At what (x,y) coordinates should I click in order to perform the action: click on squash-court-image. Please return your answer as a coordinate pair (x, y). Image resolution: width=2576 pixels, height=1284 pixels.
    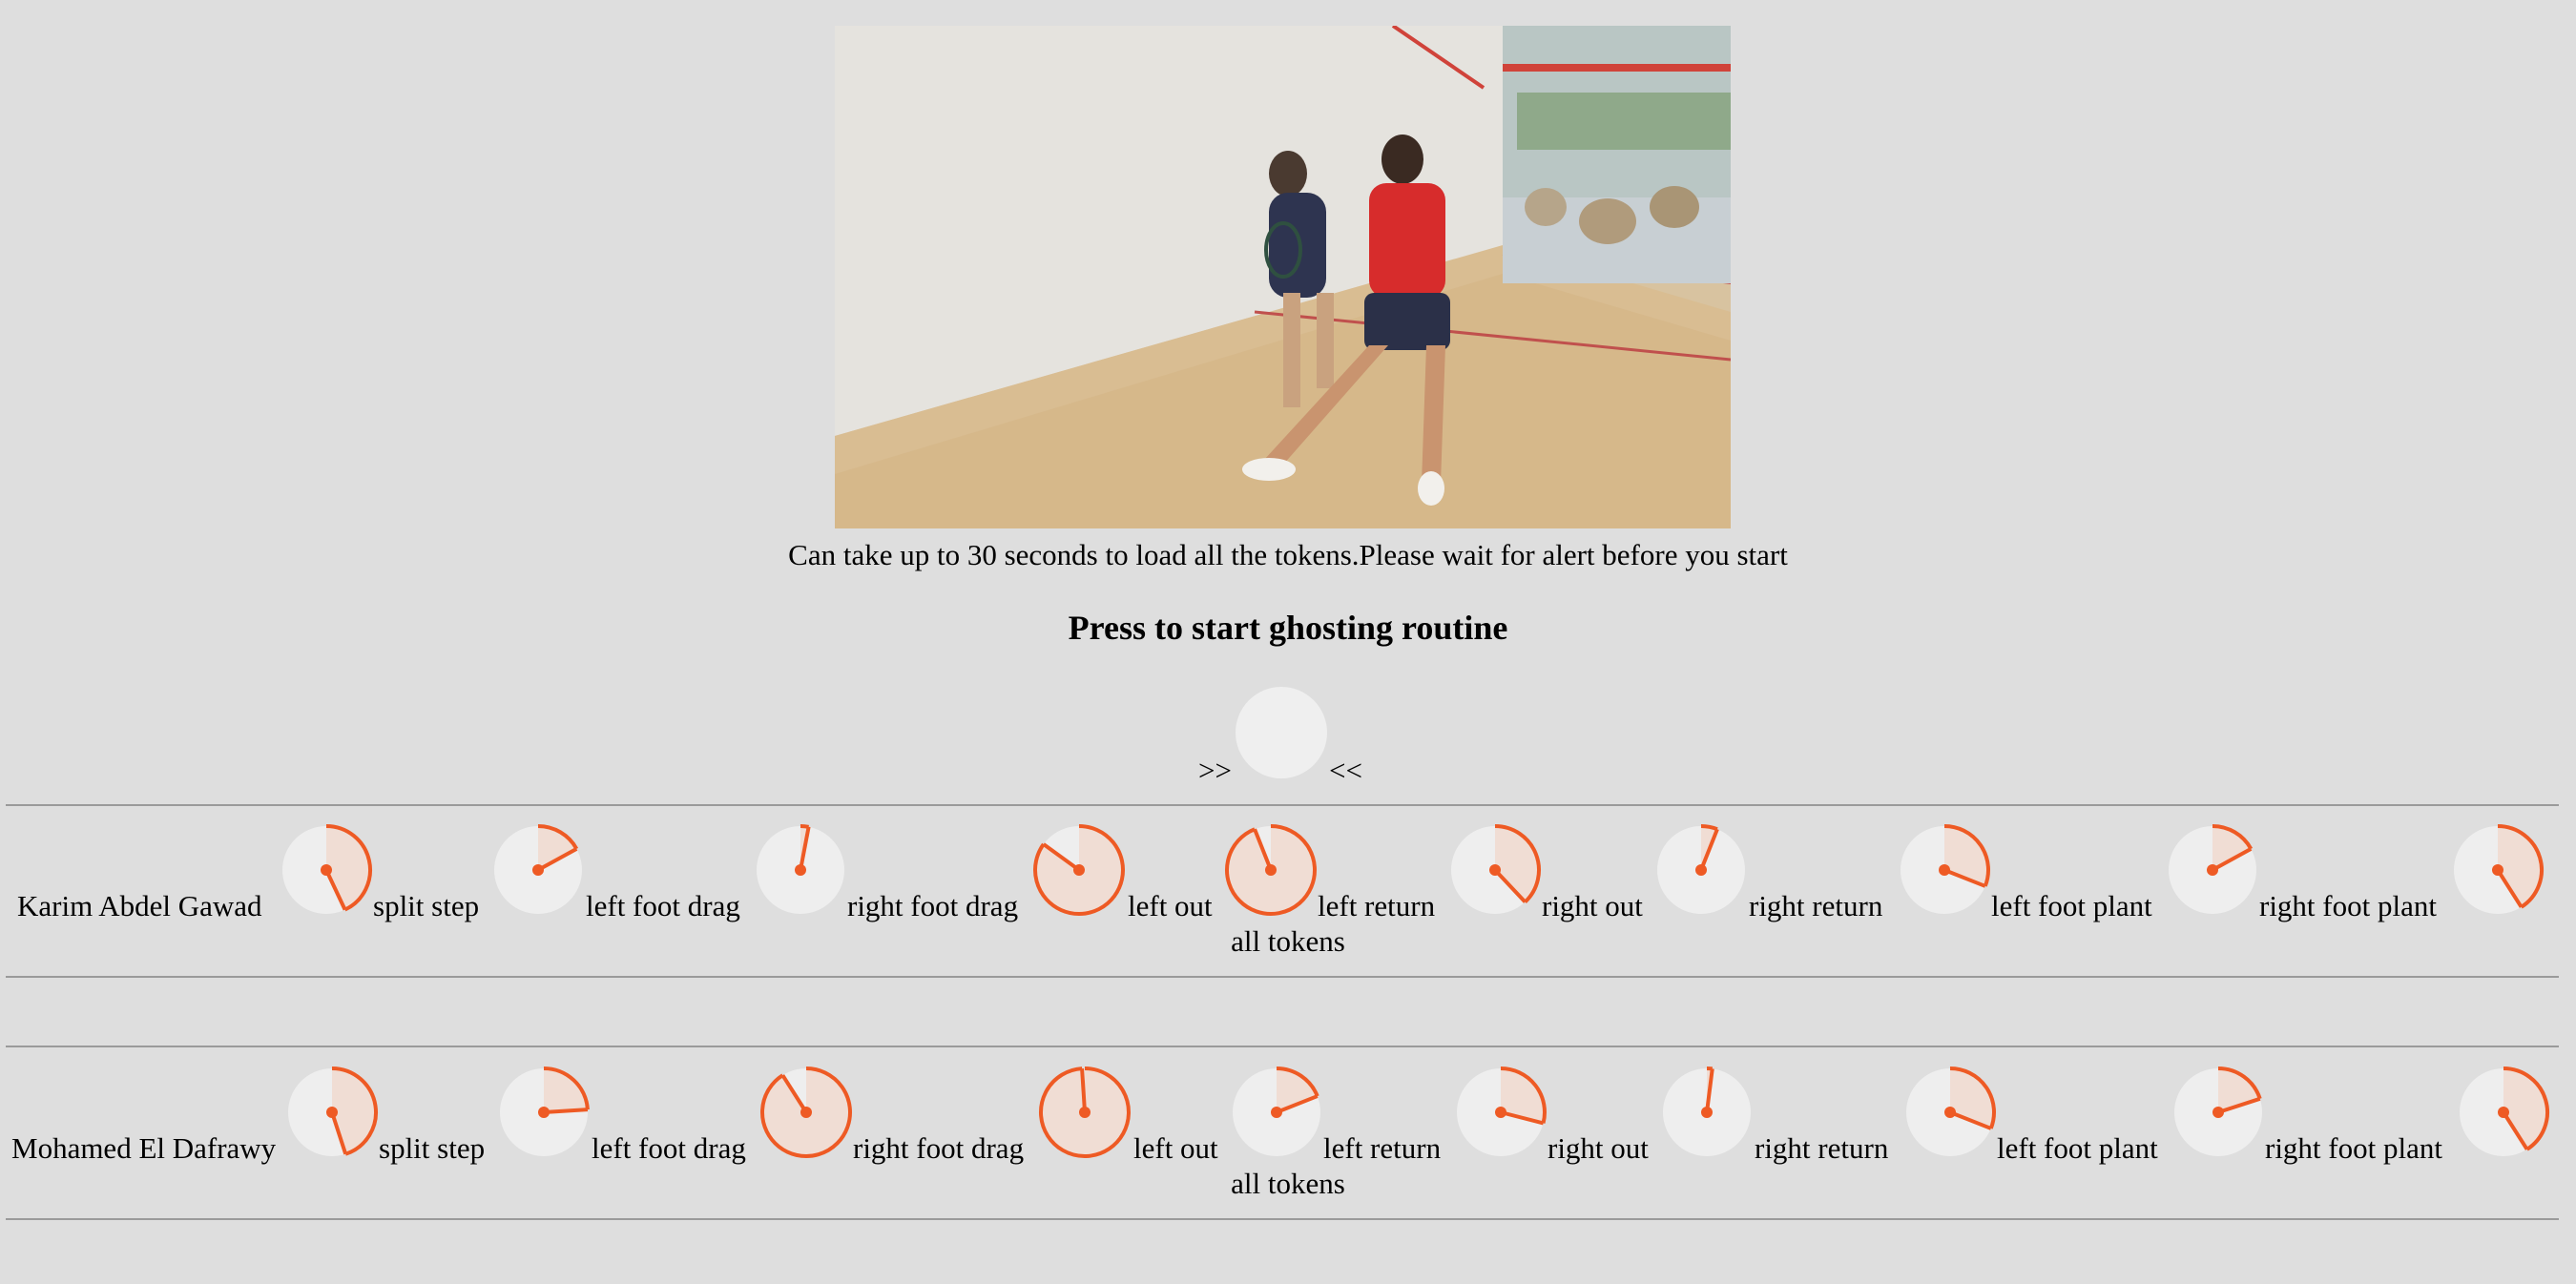
    Looking at the image, I should click on (1283, 277).